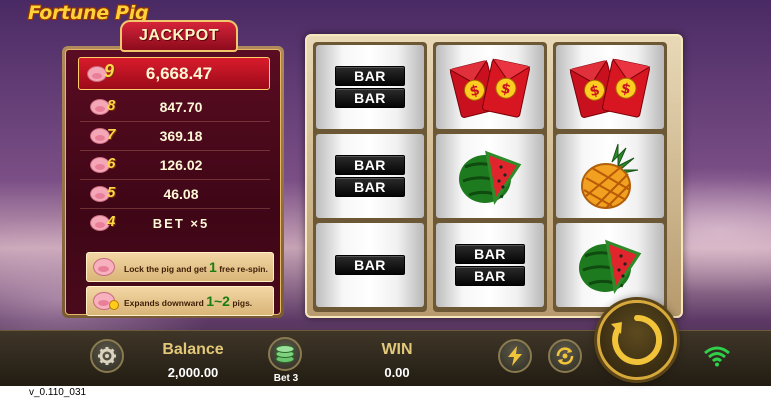 Image resolution: width=771 pixels, height=400 pixels. I want to click on pineapple-icon, so click(610, 176).